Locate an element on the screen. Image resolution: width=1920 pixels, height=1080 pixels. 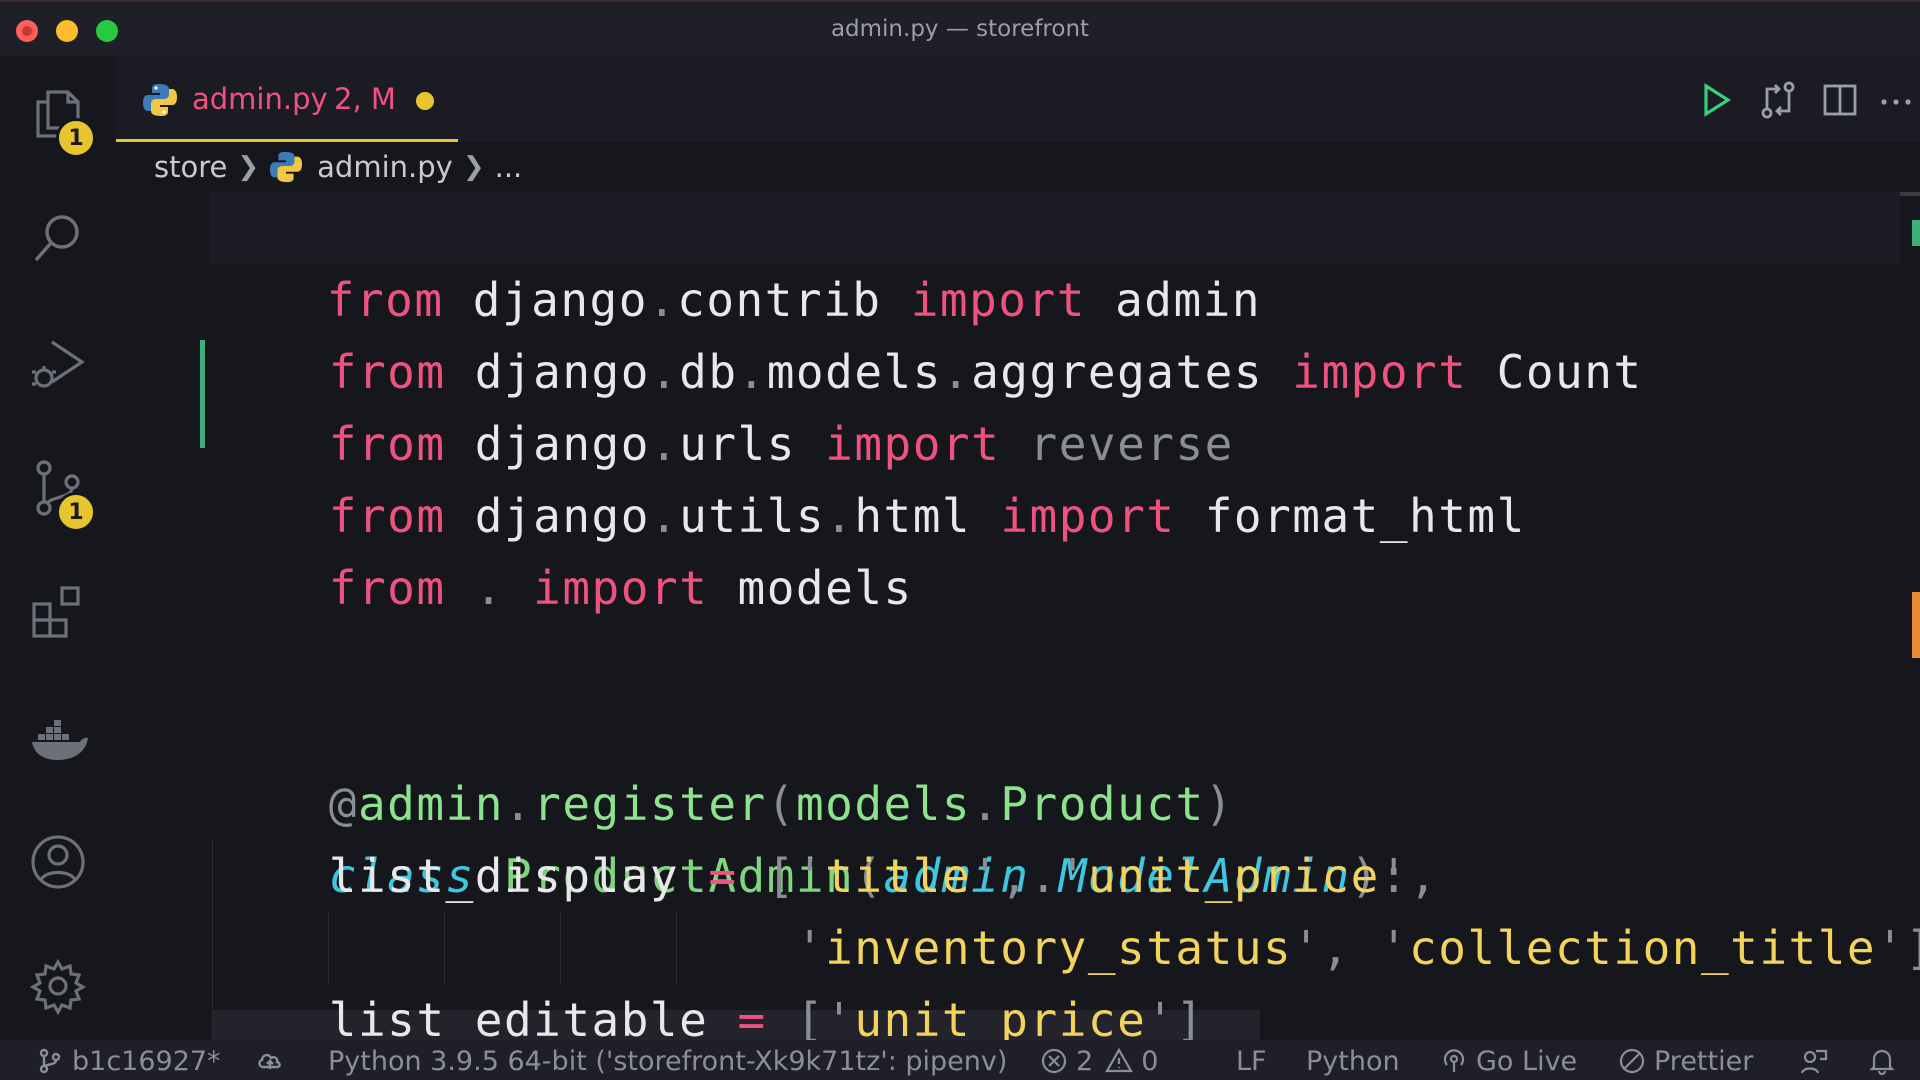
prettier-status: Prettier is located at coordinates (1685, 1061).